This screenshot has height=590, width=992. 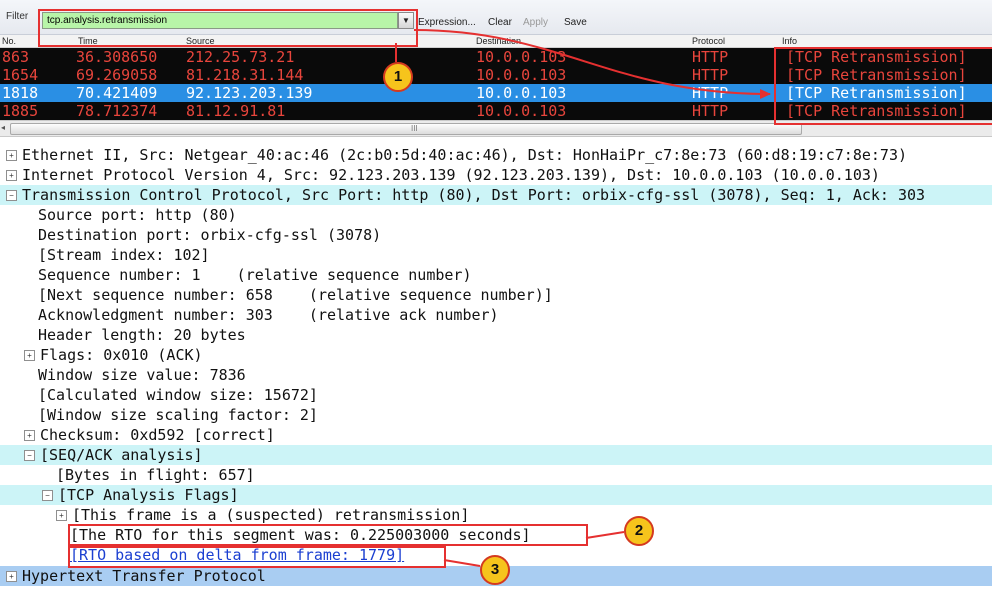 I want to click on callout-1: 1, so click(x=398, y=77).